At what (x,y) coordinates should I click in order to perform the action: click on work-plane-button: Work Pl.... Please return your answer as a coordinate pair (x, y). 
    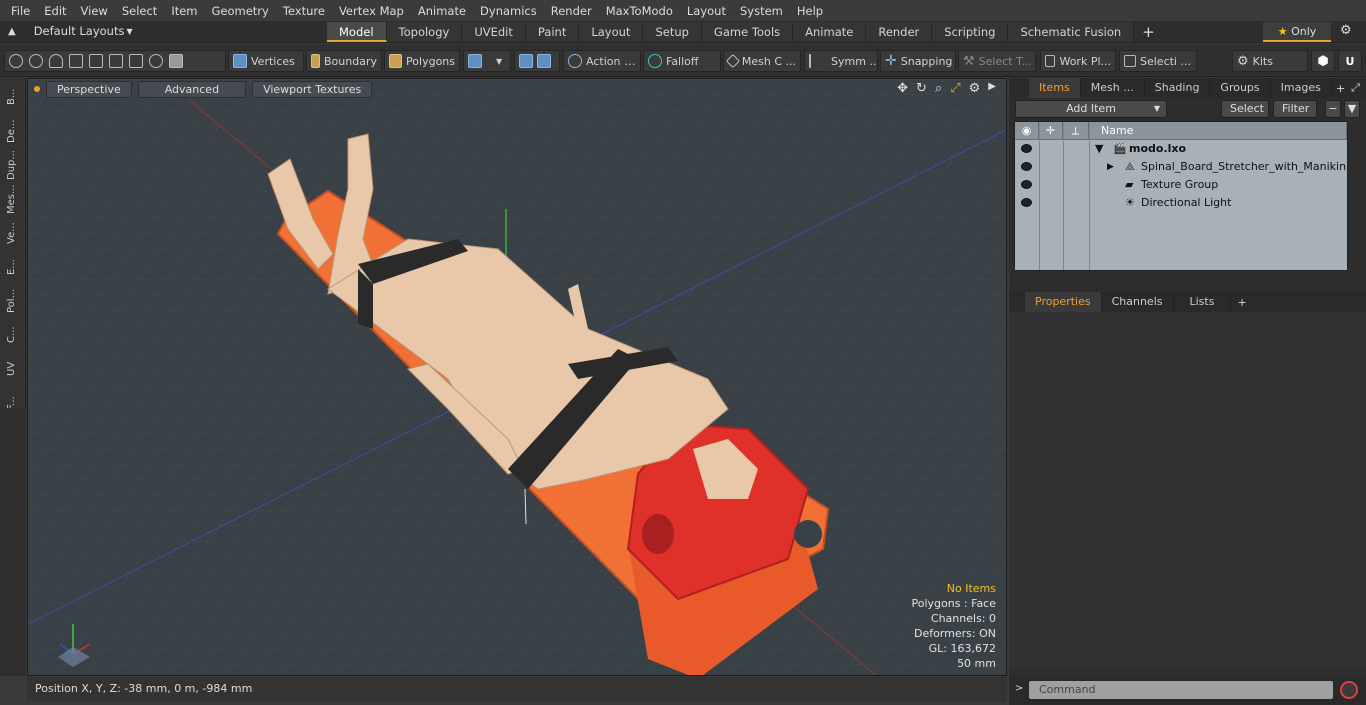
    Looking at the image, I should click on (1078, 61).